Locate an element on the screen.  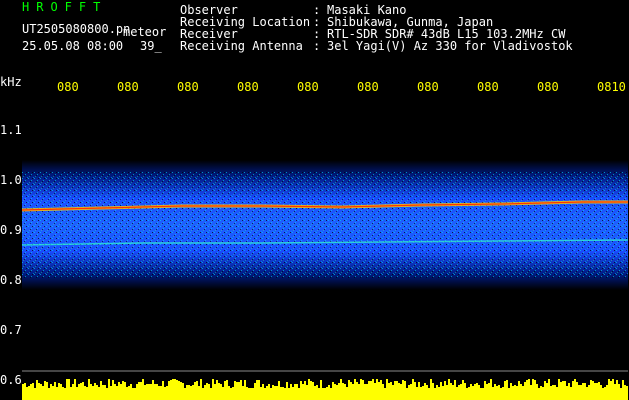
y-tick-label: 0.9 is located at coordinates (11, 230).